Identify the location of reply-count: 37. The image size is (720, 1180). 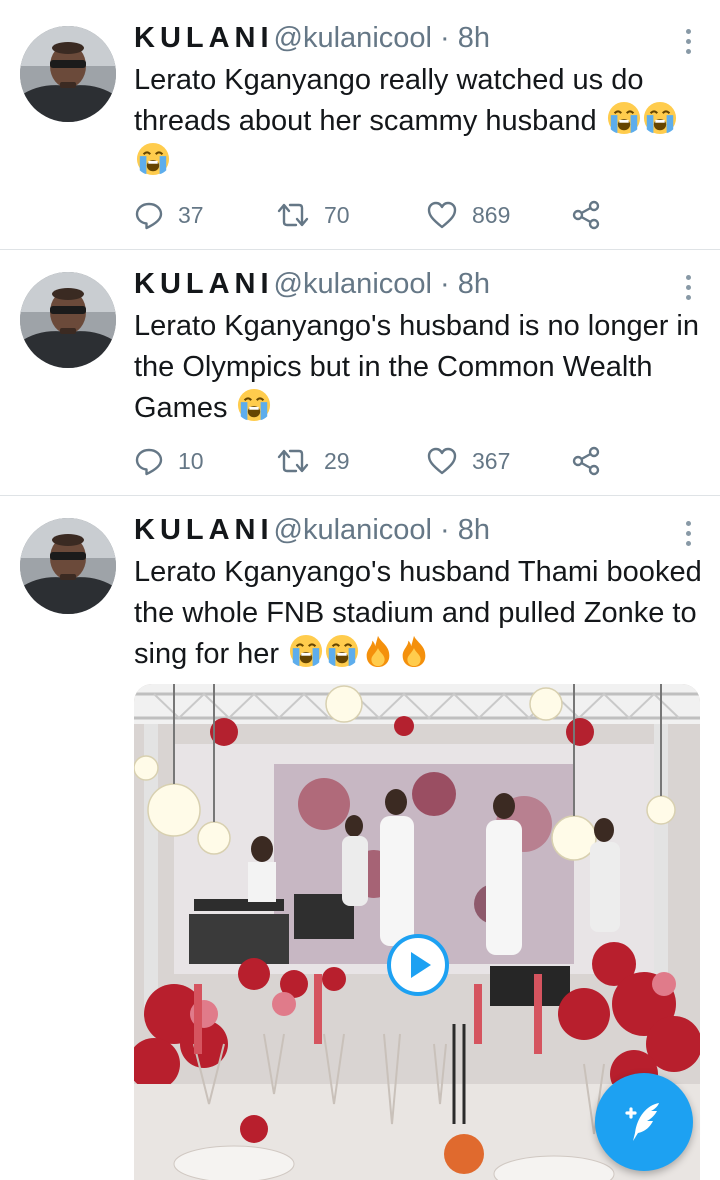
(191, 214).